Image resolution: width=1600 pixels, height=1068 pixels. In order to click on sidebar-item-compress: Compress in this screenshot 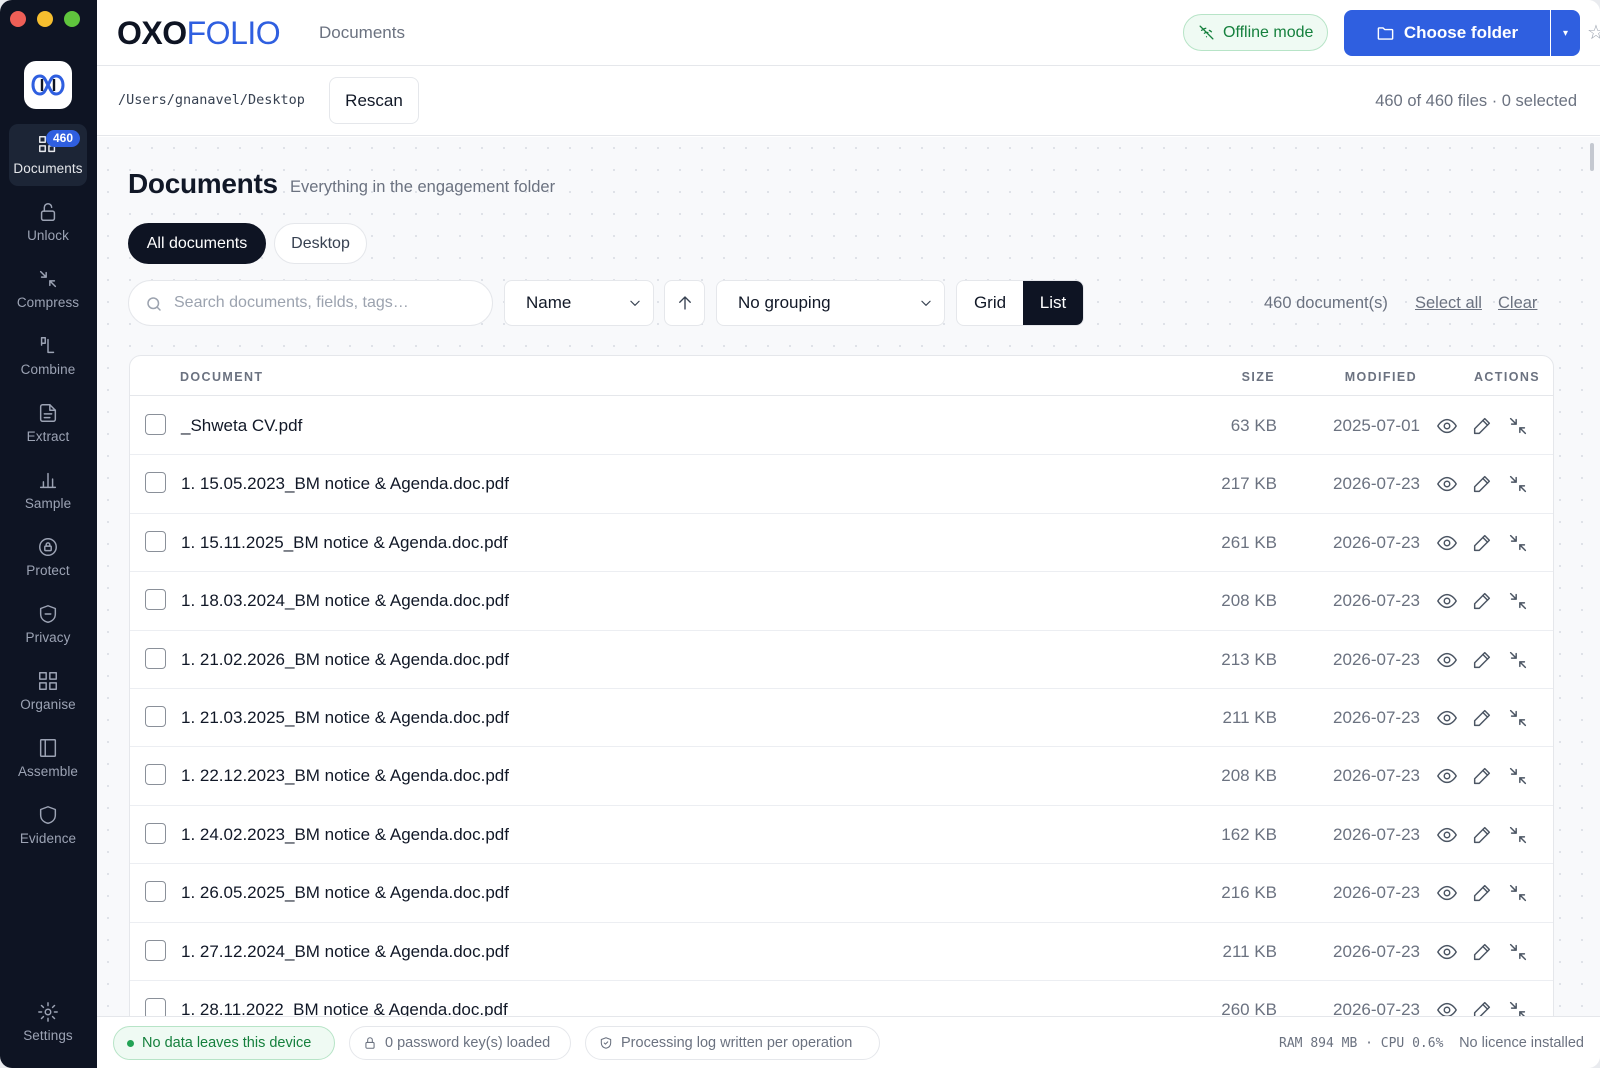, I will do `click(48, 289)`.